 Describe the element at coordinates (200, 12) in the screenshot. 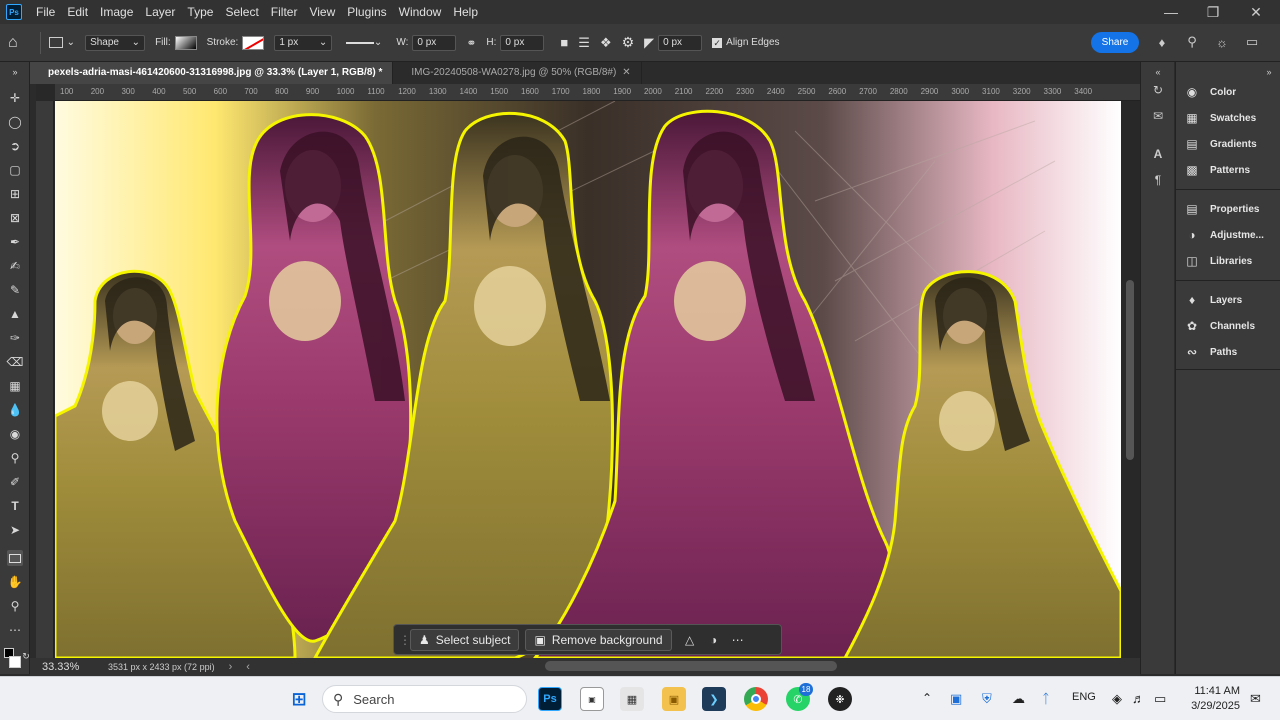

I see `menu-type: Type` at that location.